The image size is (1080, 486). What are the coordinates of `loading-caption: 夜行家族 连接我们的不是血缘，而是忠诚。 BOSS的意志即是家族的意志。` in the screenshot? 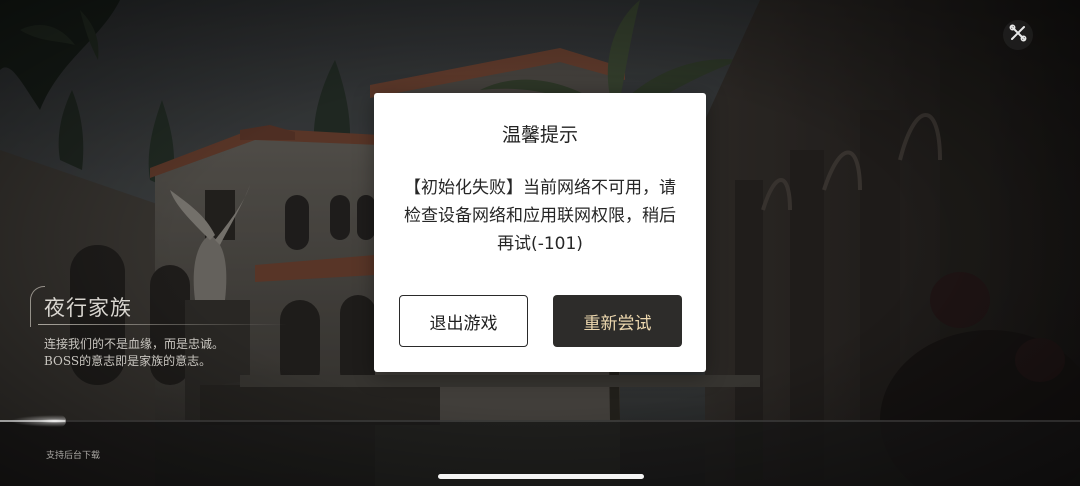 It's located at (159, 328).